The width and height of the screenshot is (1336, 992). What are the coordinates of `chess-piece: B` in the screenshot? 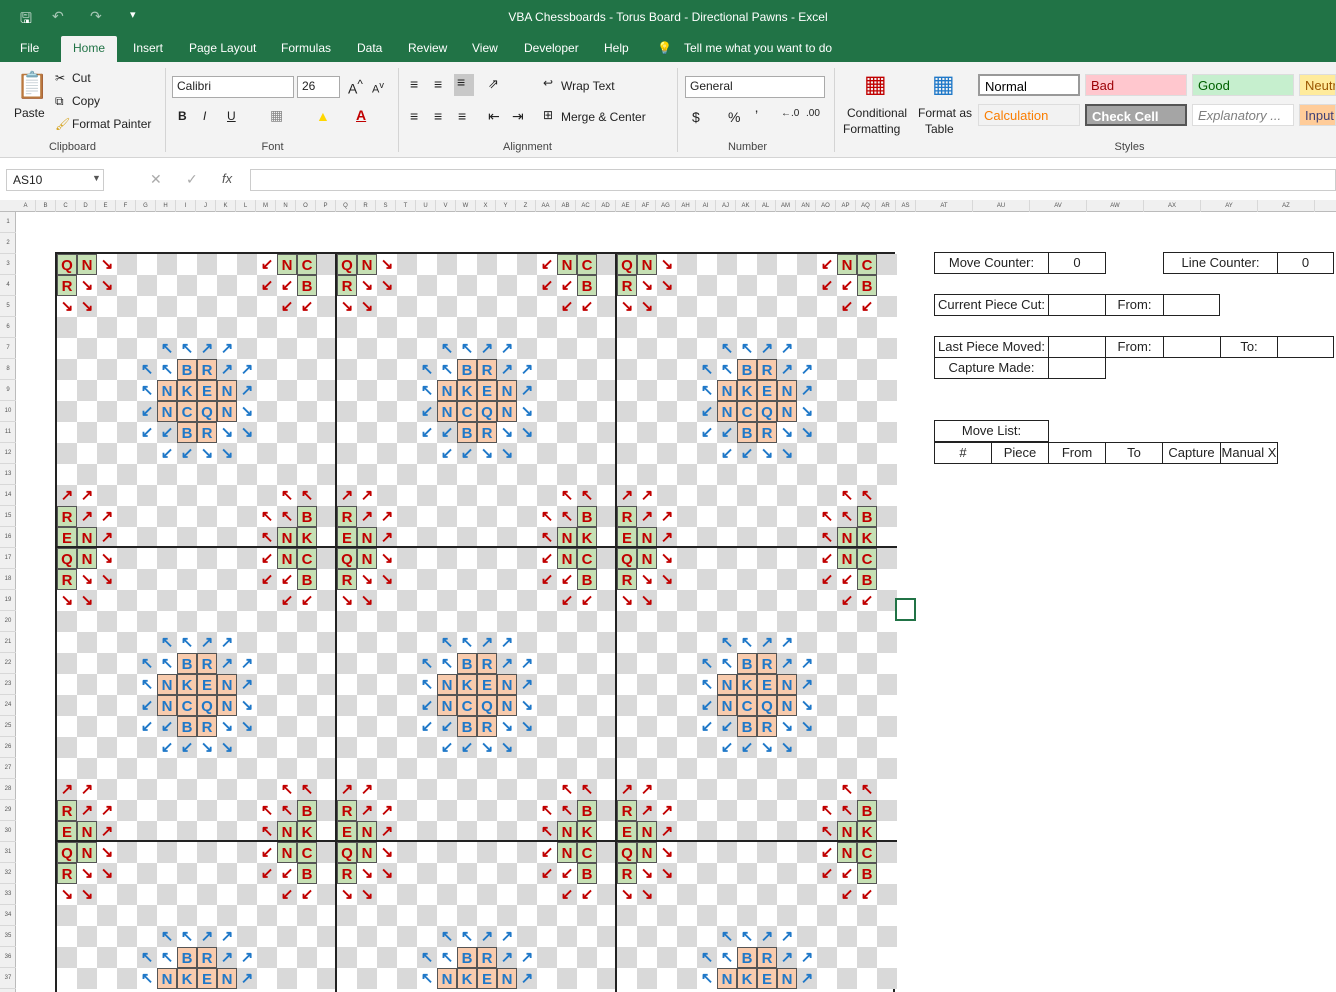 It's located at (587, 579).